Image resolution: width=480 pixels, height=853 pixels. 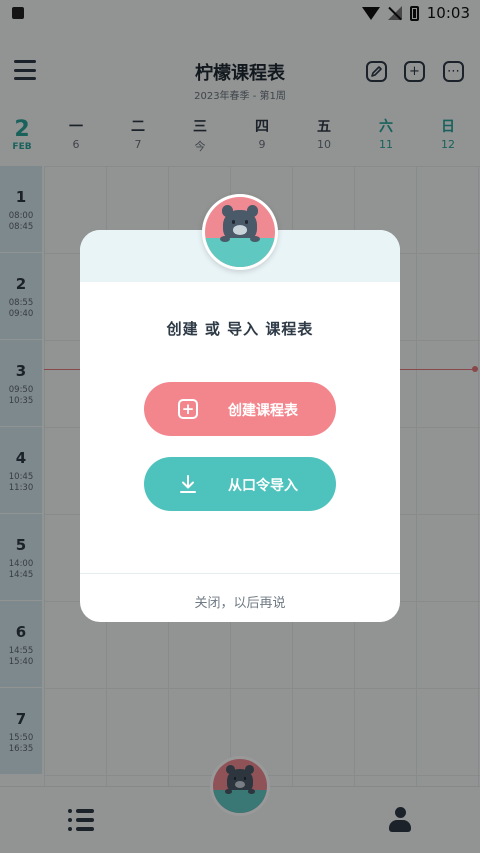 What do you see at coordinates (240, 573) in the screenshot?
I see `dialog-divider` at bounding box center [240, 573].